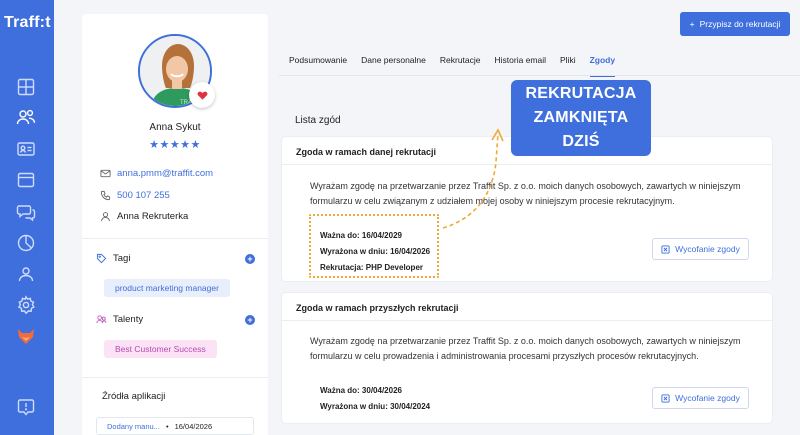  I want to click on talents-title: Talenty, so click(128, 319).